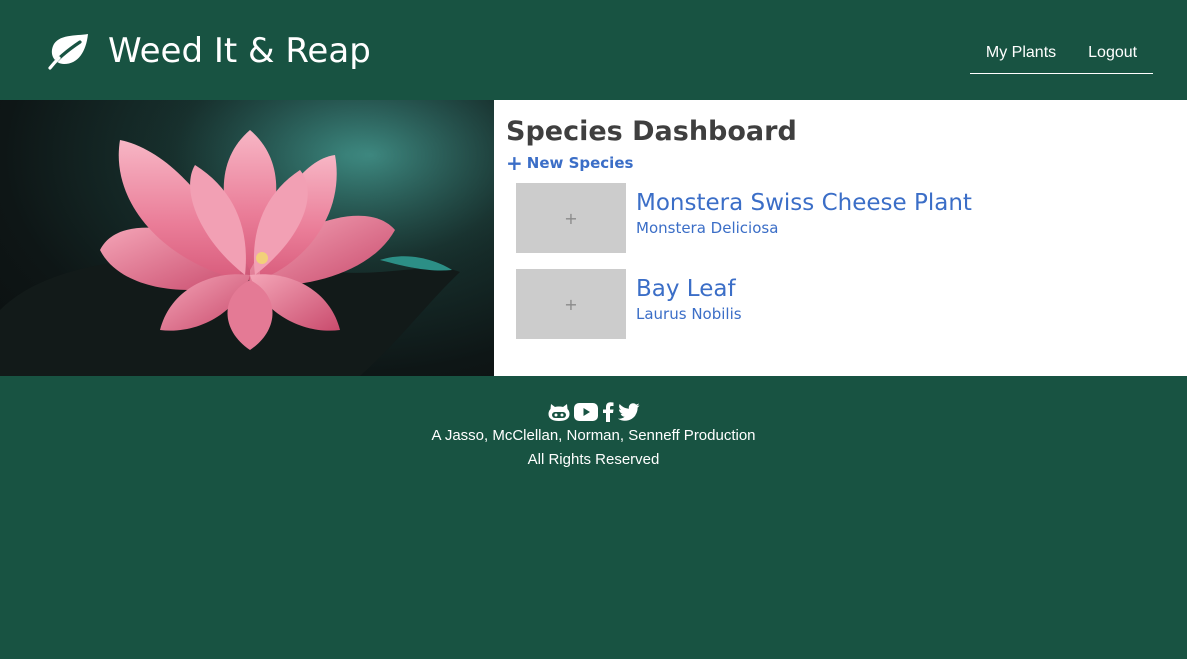 The height and width of the screenshot is (659, 1187). I want to click on list-item: + Bay Leaf Laurus Nobilis, so click(846, 304).